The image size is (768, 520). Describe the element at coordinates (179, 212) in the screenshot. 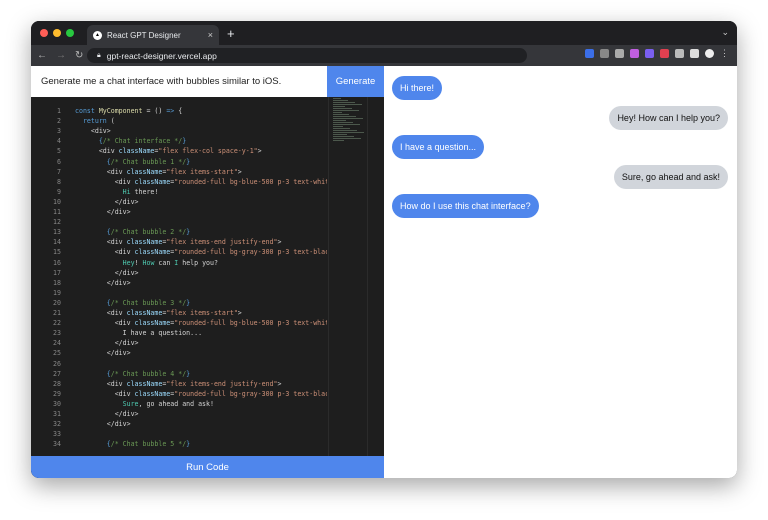

I see `code-line: 11 </div>` at that location.